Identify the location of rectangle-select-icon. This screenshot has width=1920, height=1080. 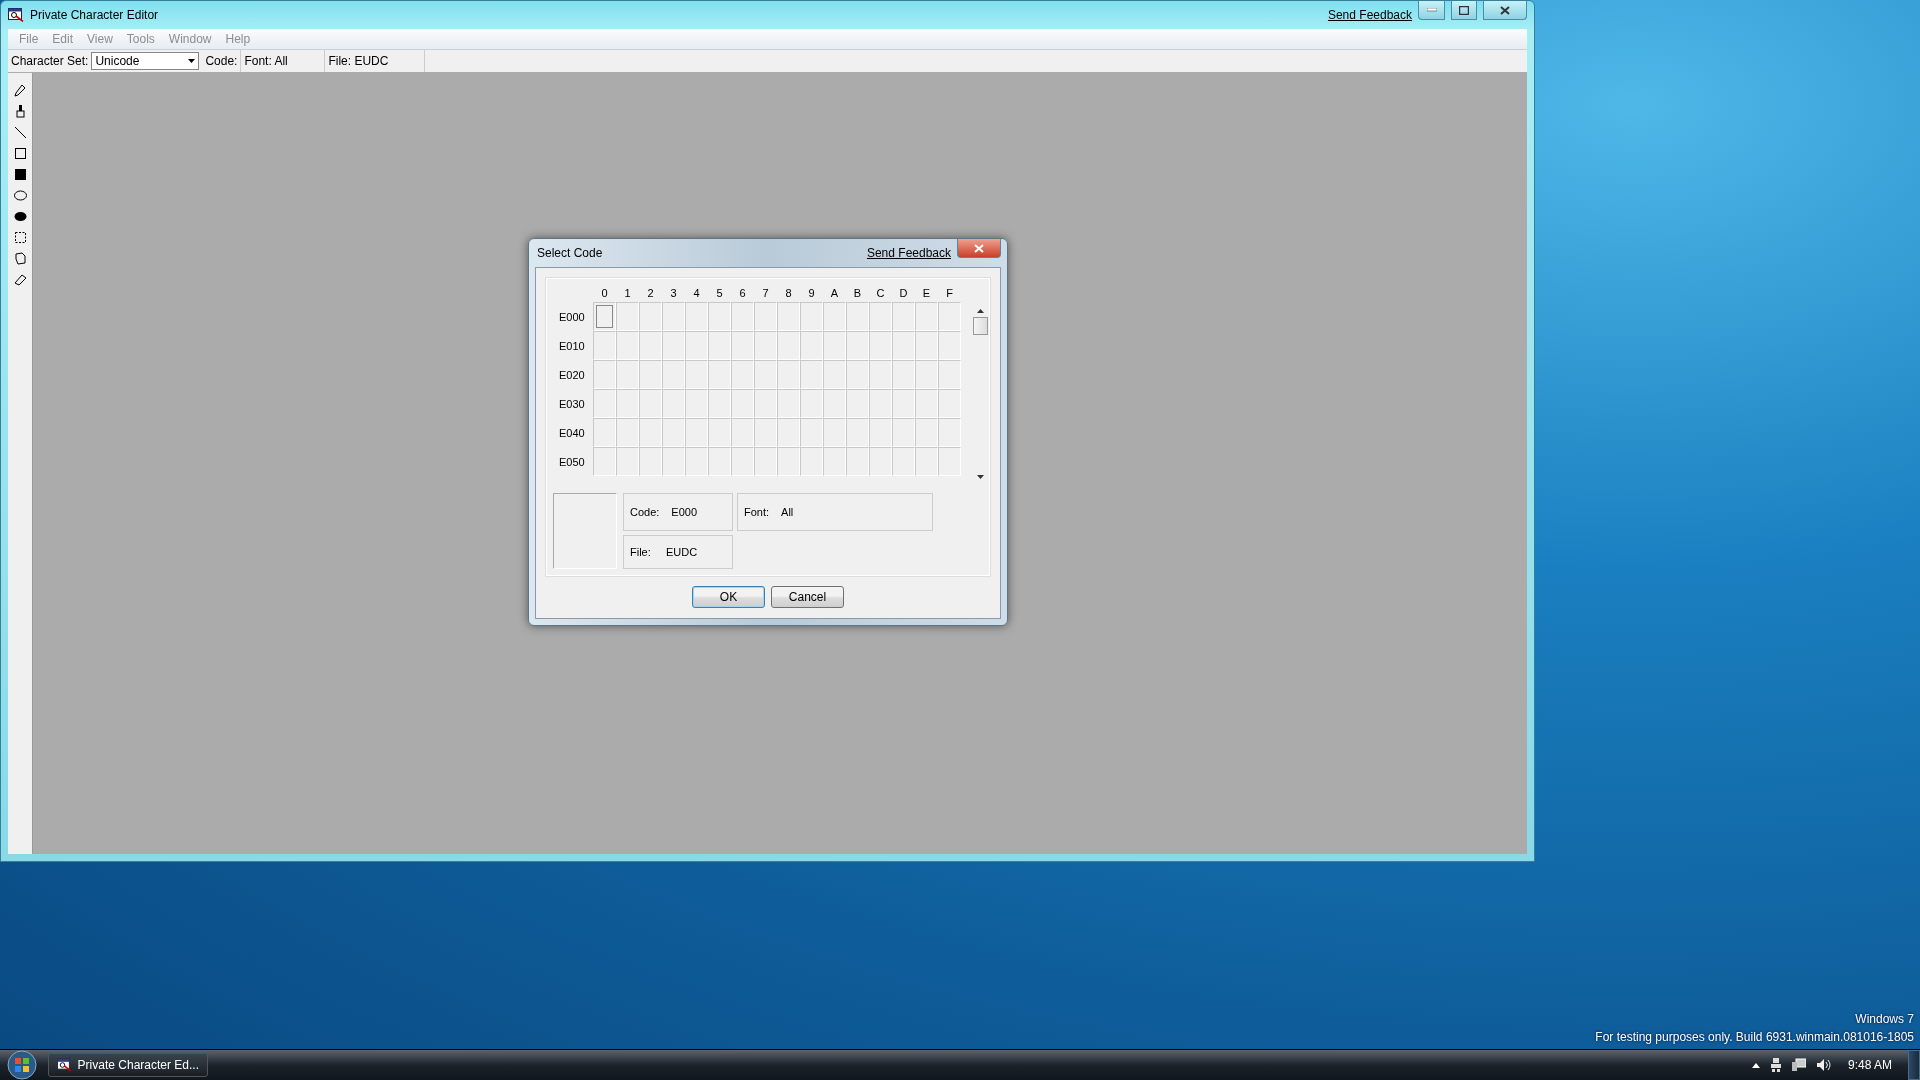
(20, 237).